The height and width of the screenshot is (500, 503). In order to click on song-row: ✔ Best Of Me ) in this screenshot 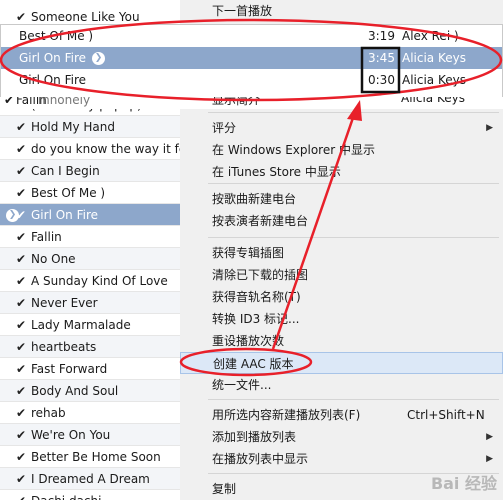, I will do `click(90, 193)`.